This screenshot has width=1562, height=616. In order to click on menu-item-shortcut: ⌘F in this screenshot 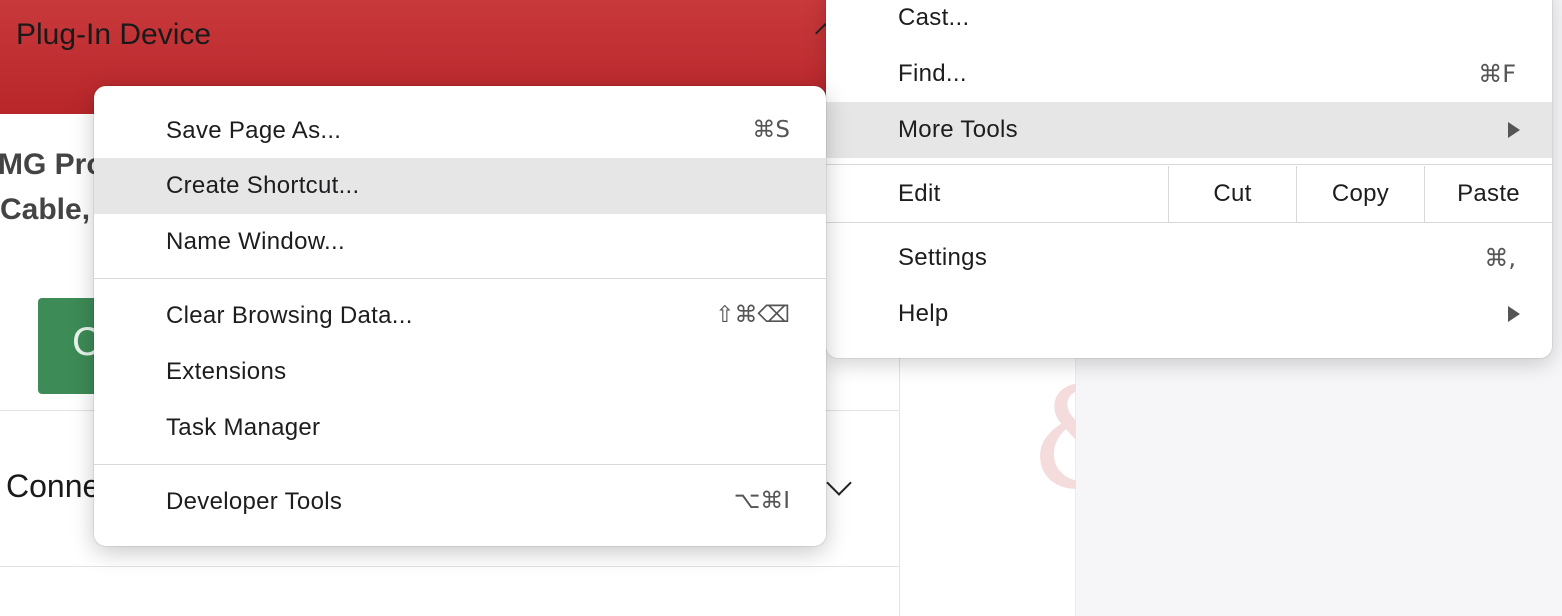, I will do `click(1497, 74)`.